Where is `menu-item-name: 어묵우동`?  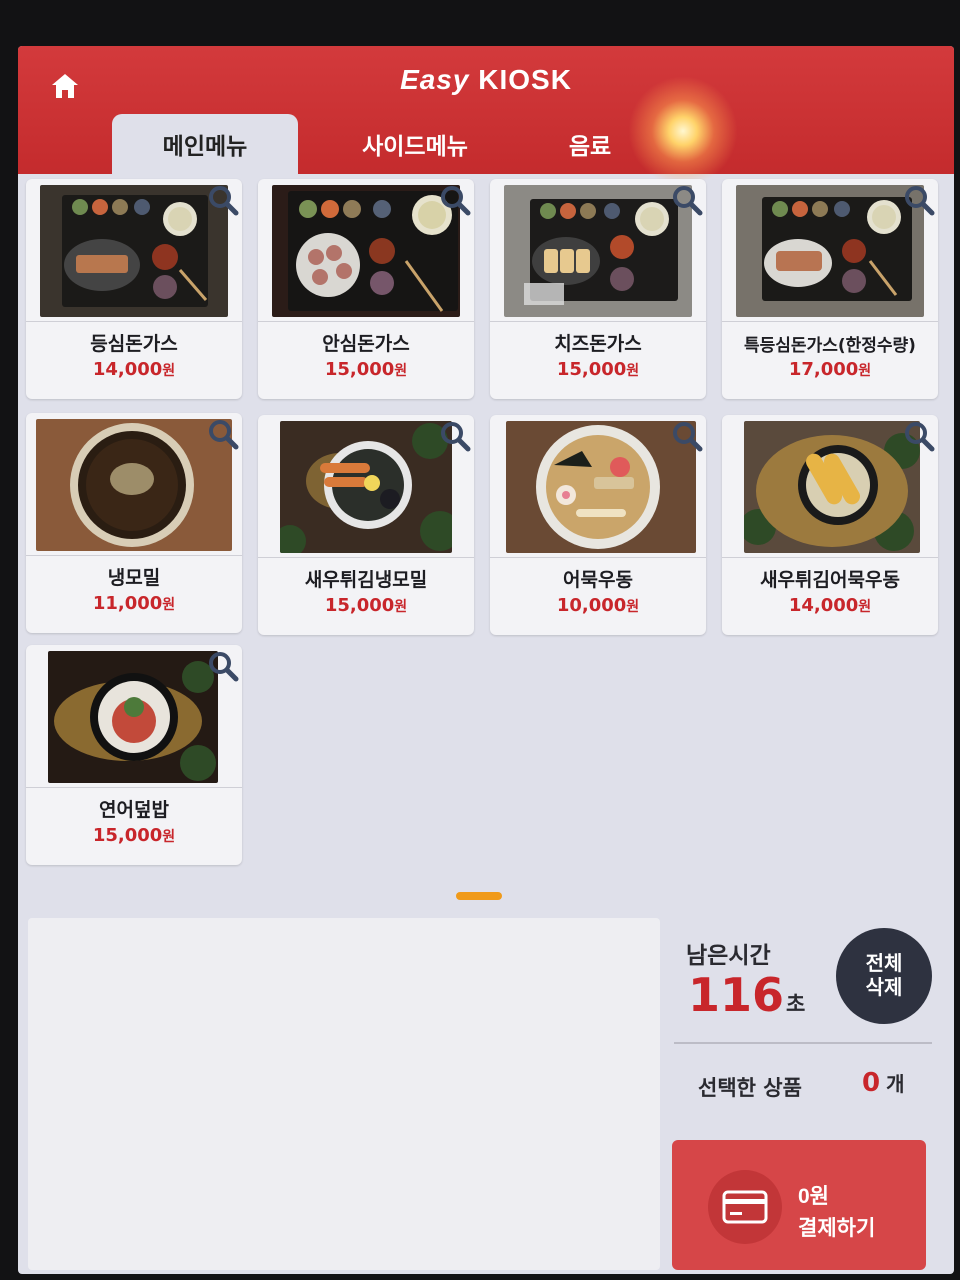
menu-item-name: 어묵우동 is located at coordinates (598, 580).